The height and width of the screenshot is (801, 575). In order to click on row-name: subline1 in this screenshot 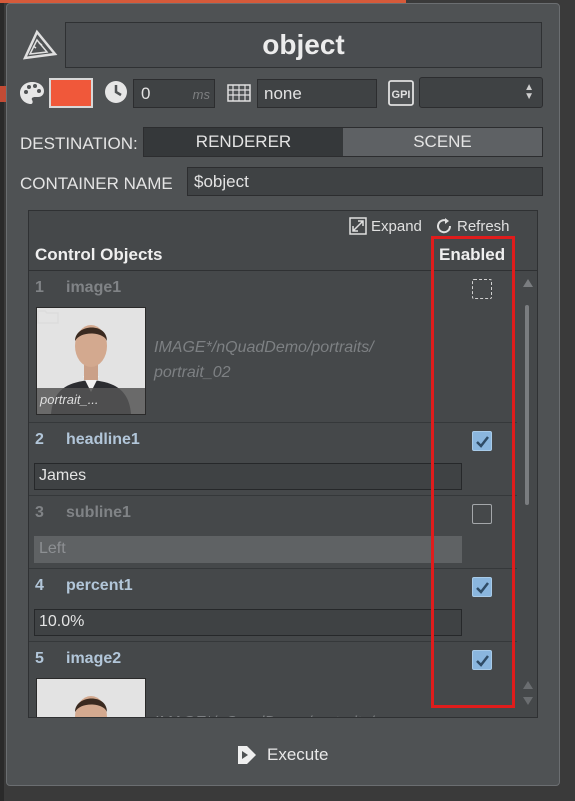, I will do `click(98, 512)`.